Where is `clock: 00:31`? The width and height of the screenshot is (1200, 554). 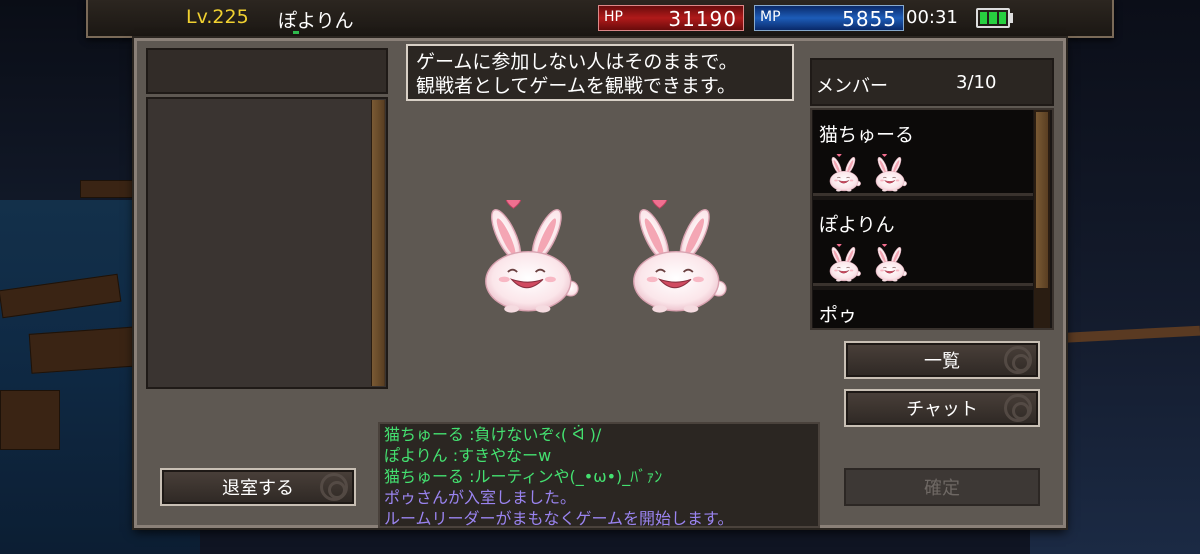 clock: 00:31 is located at coordinates (932, 17).